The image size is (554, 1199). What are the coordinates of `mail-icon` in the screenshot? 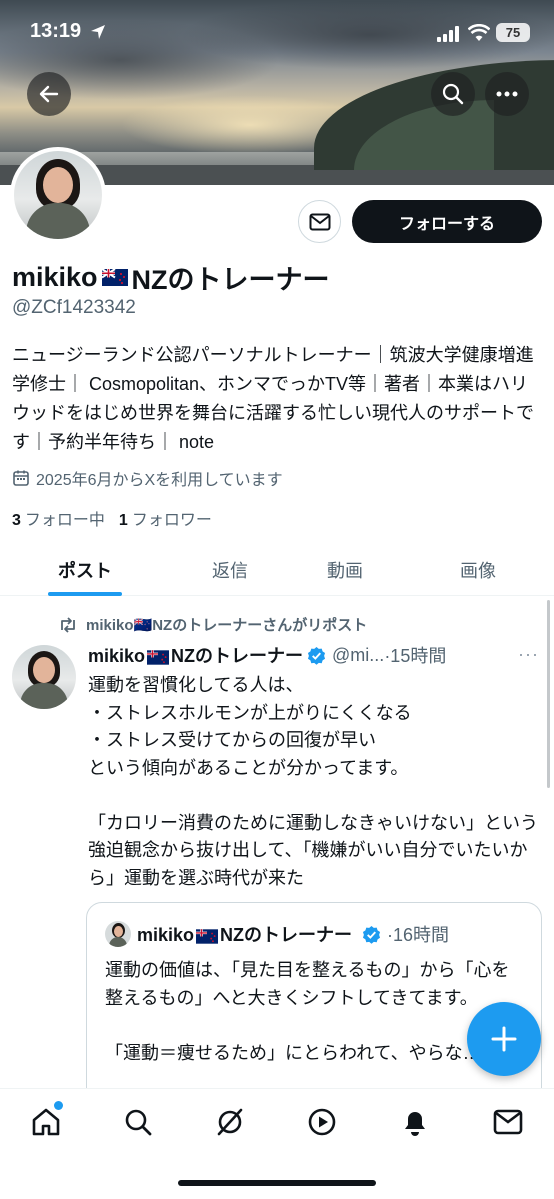 It's located at (319, 221).